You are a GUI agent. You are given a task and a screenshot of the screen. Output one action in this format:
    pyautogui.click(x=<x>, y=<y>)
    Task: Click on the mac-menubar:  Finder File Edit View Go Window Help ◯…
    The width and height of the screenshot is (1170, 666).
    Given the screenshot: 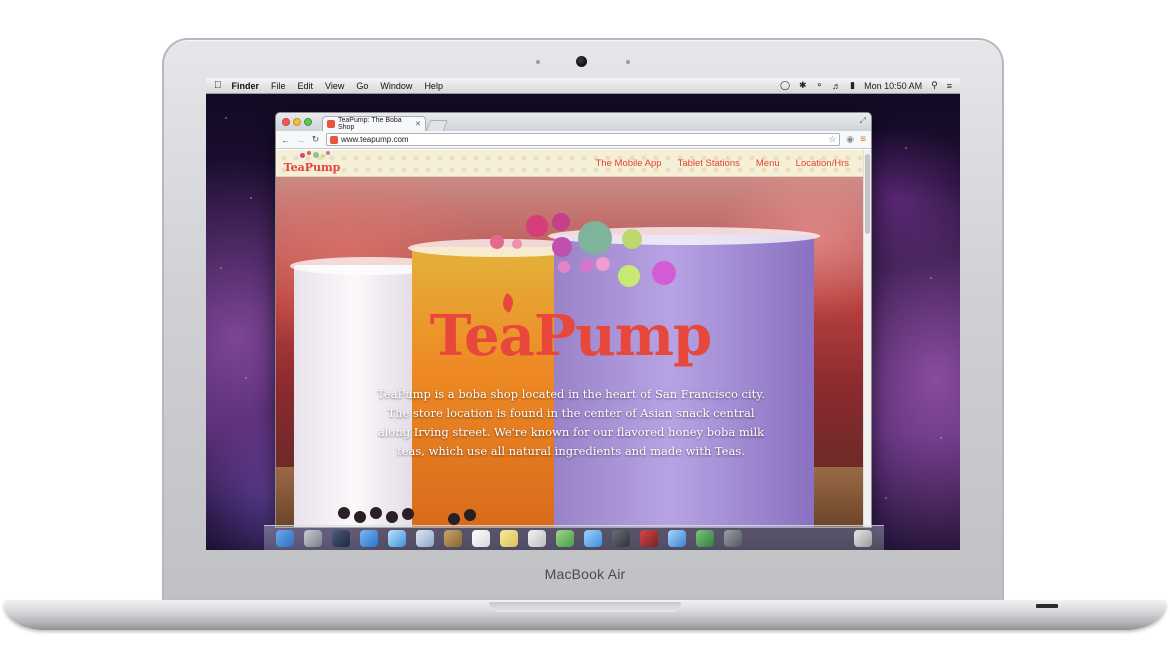 What is the action you would take?
    pyautogui.click(x=583, y=86)
    